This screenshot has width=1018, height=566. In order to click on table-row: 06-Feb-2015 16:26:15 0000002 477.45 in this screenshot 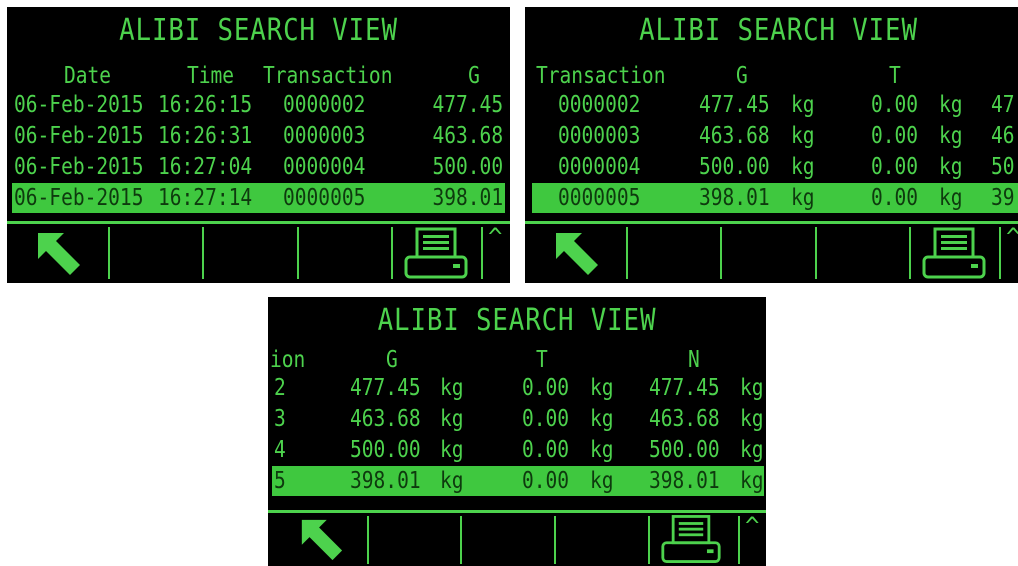, I will do `click(258, 105)`.